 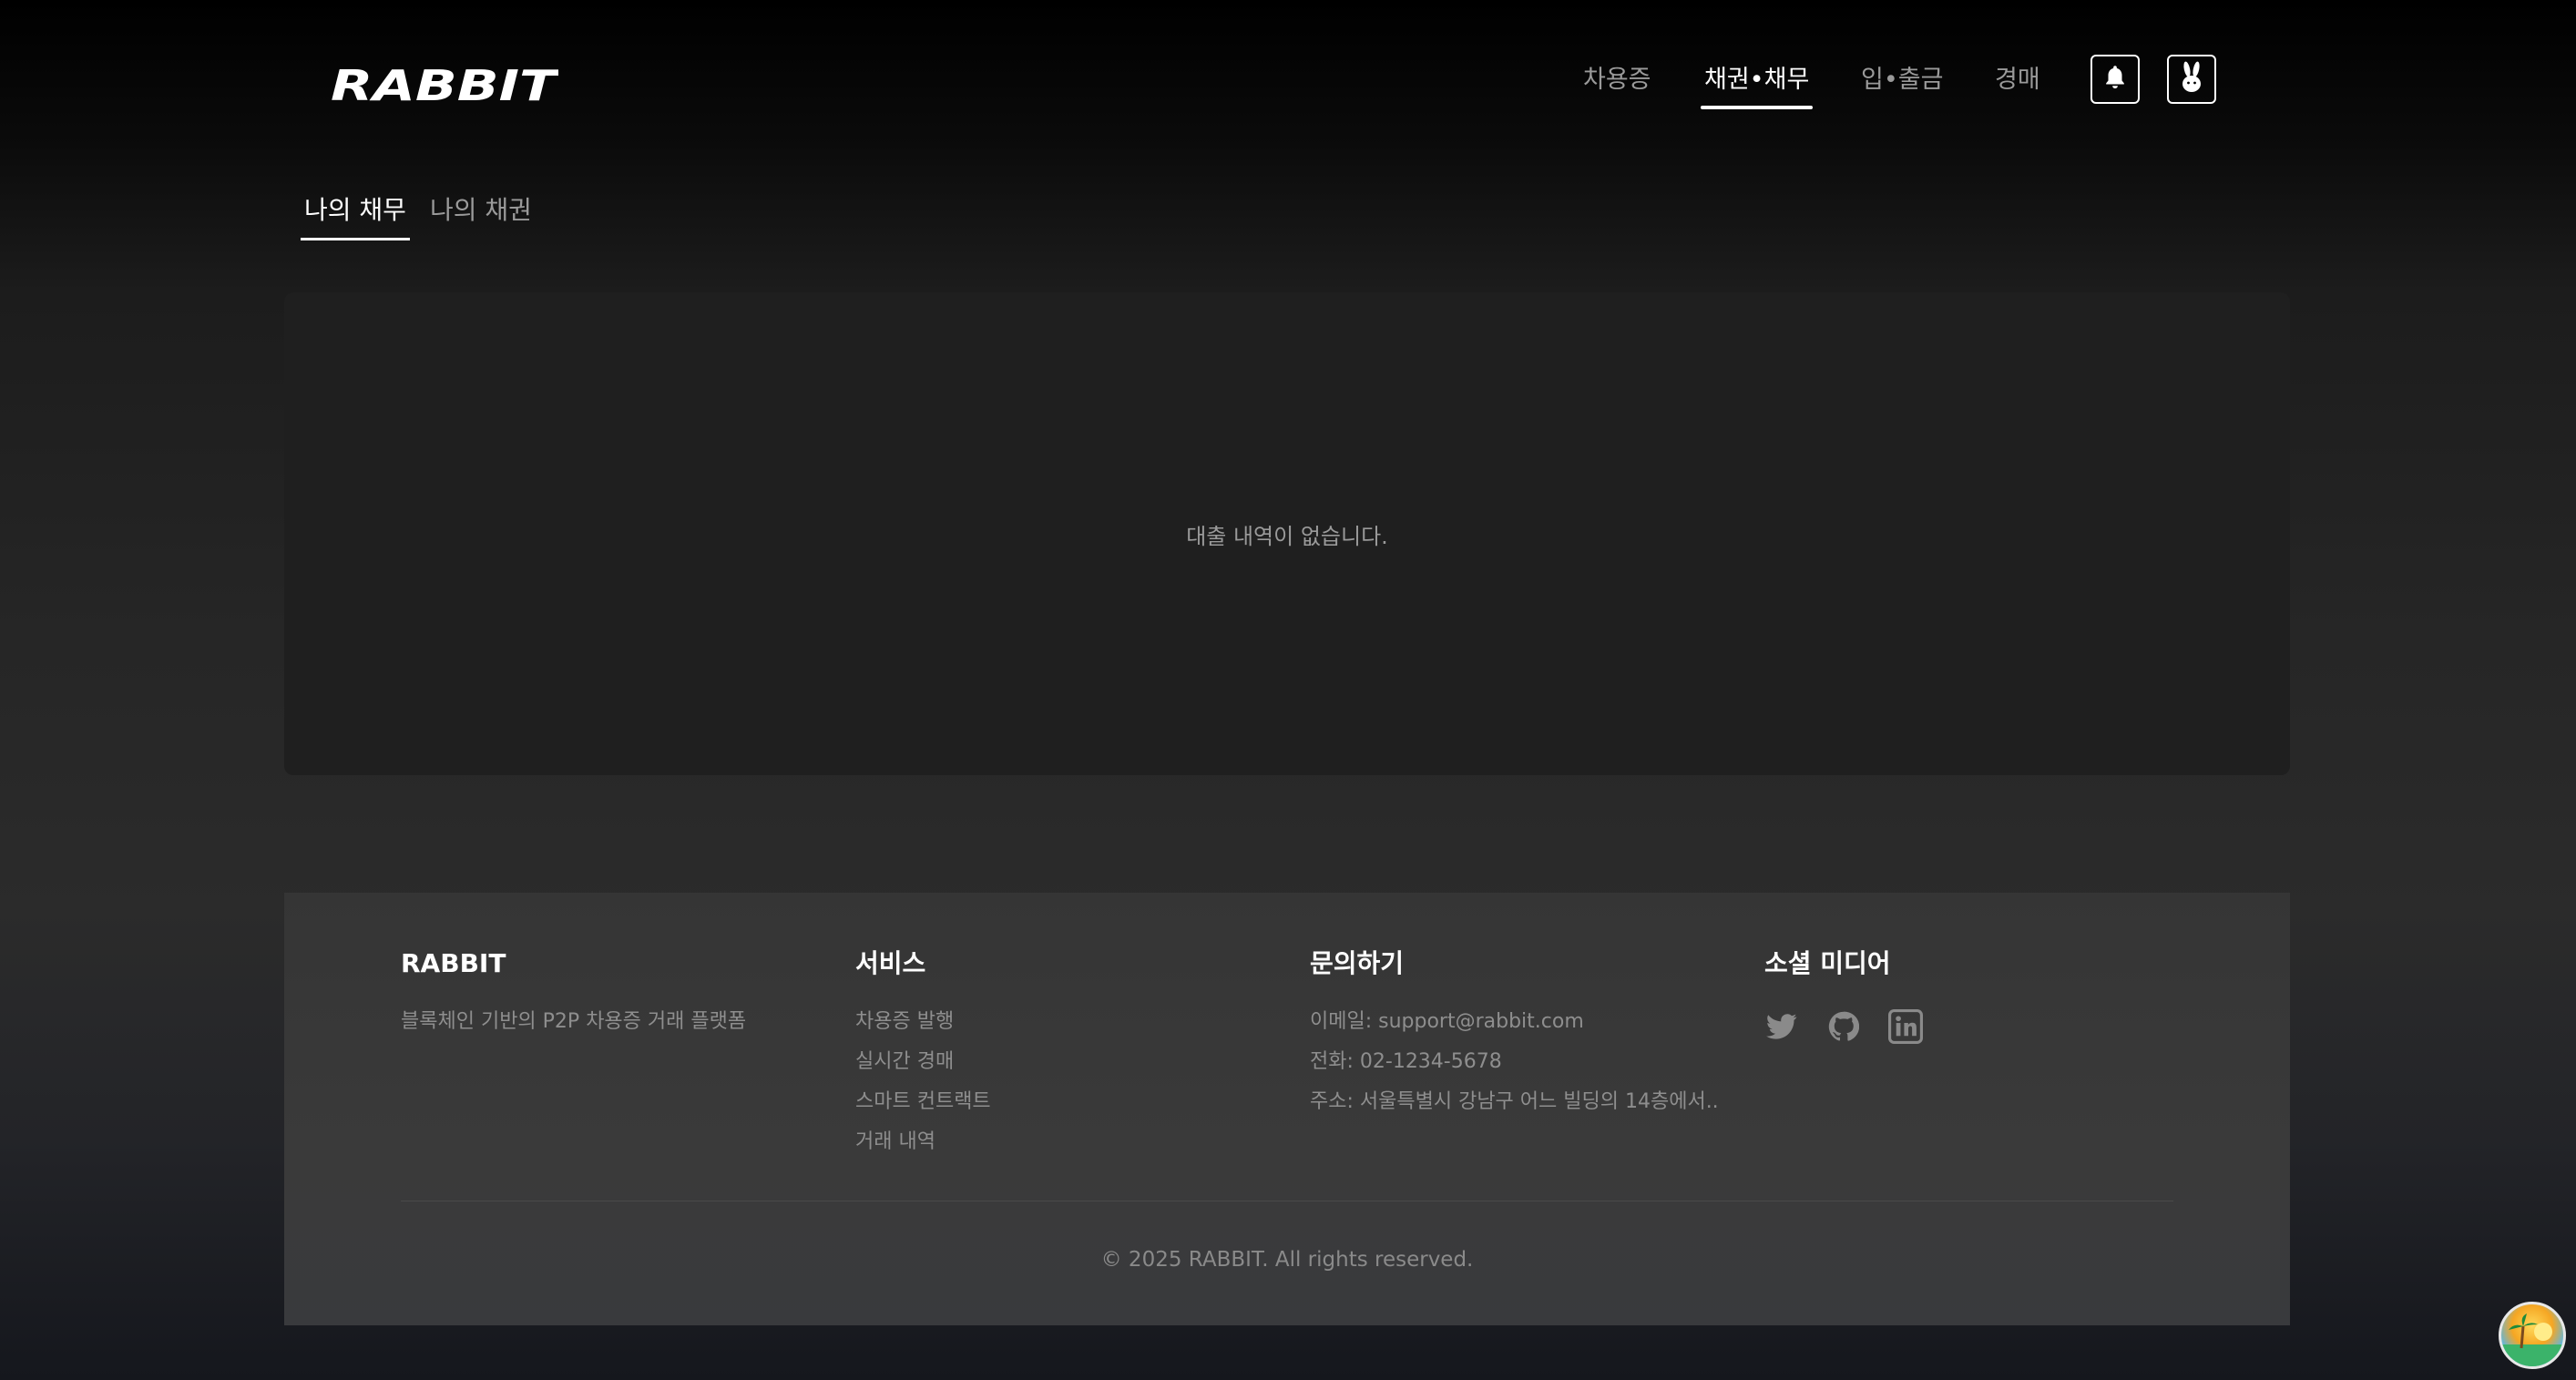 I want to click on footer-link-smart-contract: 스마트 컨트랙트, so click(x=923, y=1102).